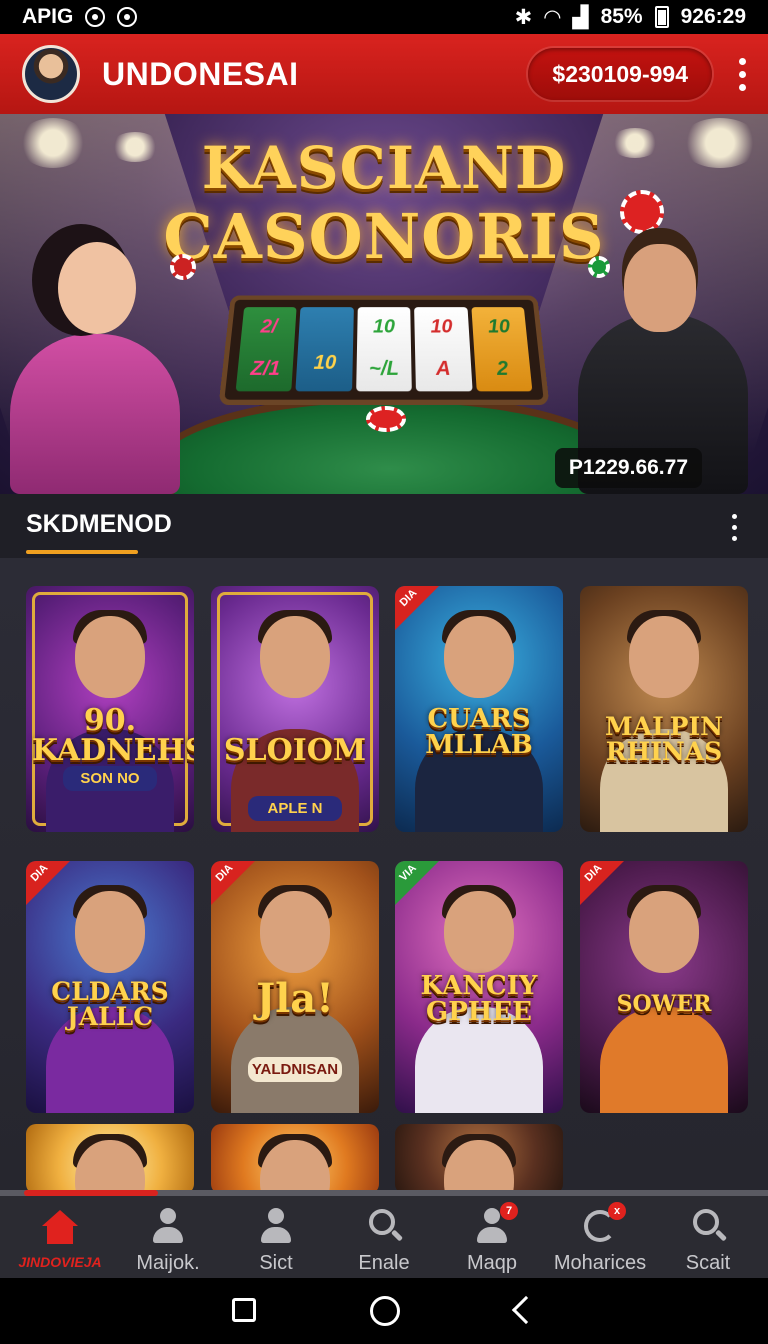  Describe the element at coordinates (95, 17) in the screenshot. I see `alarm-icon` at that location.